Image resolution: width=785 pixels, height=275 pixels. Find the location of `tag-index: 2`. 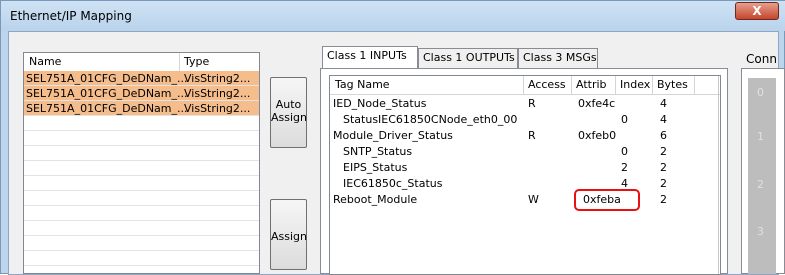

tag-index: 2 is located at coordinates (624, 167).